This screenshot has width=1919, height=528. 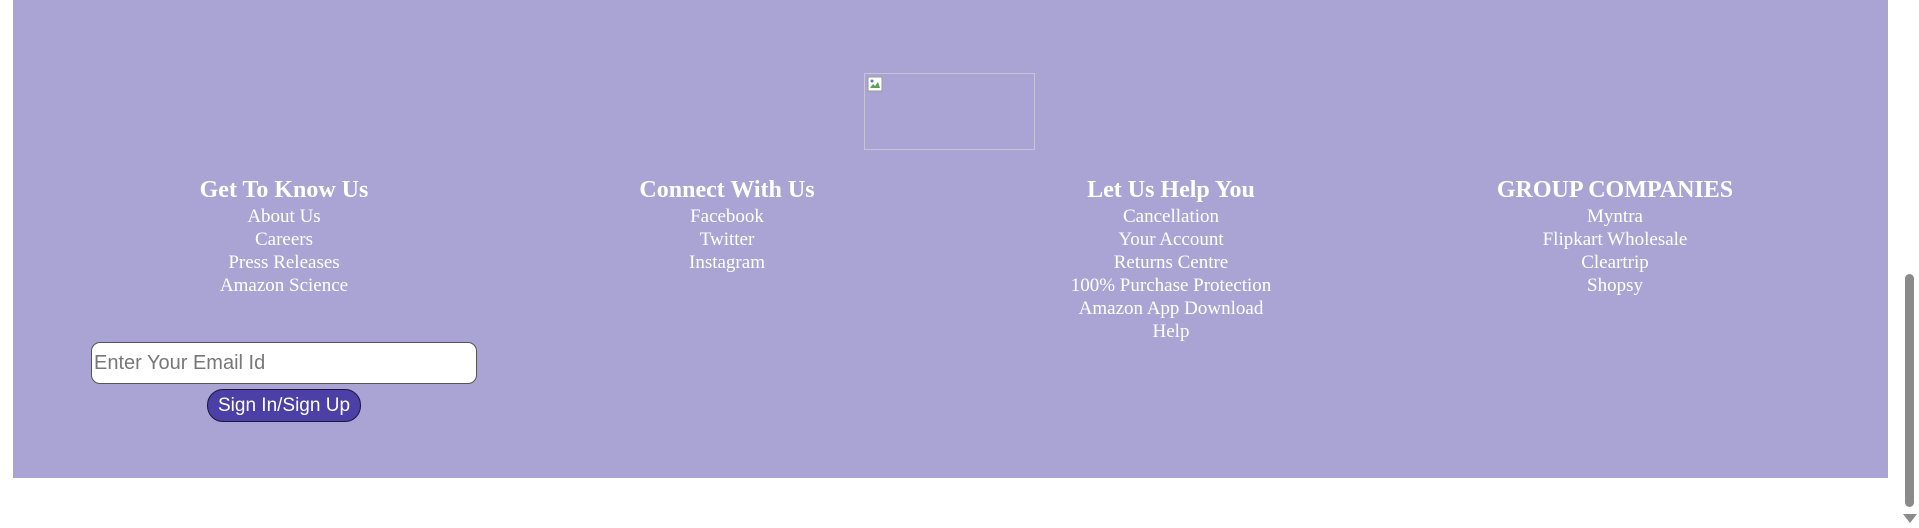 What do you see at coordinates (1615, 239) in the screenshot?
I see `footer-link-flipkart-wholesale: Flipkart Wholesale` at bounding box center [1615, 239].